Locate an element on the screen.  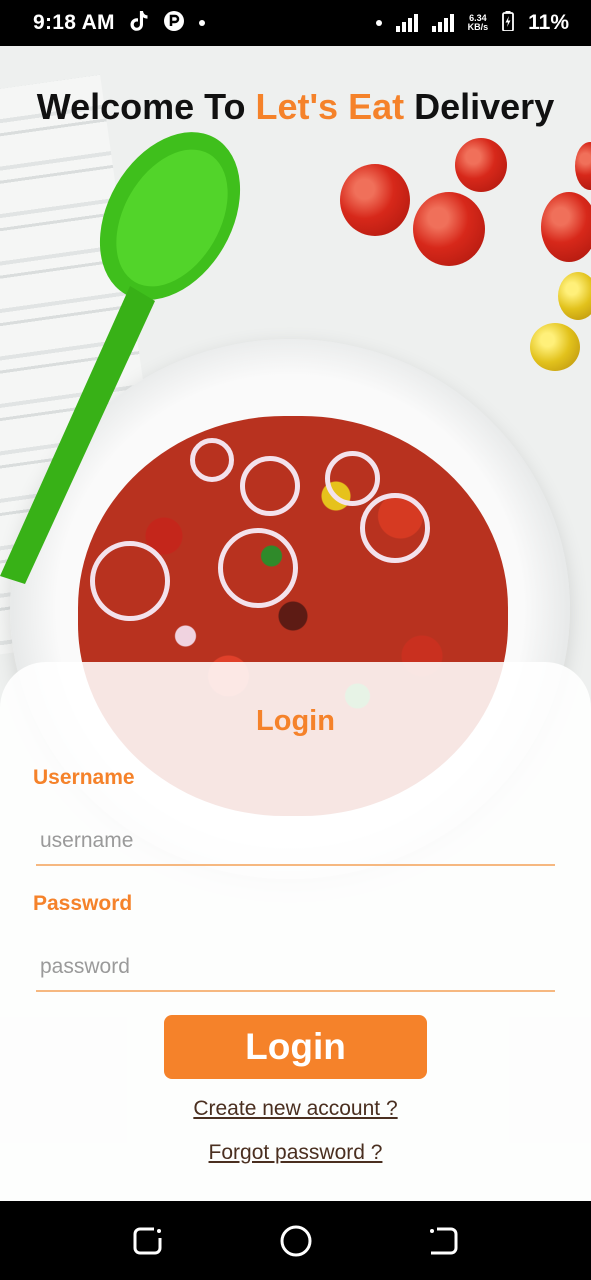
welcome-title: Welcome To Let's Eat Delivery is located at coordinates (295, 107).